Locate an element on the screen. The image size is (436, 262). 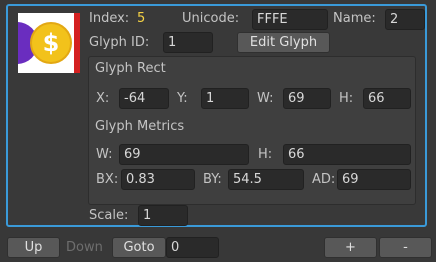
rect-x-field: -64 is located at coordinates (144, 98).